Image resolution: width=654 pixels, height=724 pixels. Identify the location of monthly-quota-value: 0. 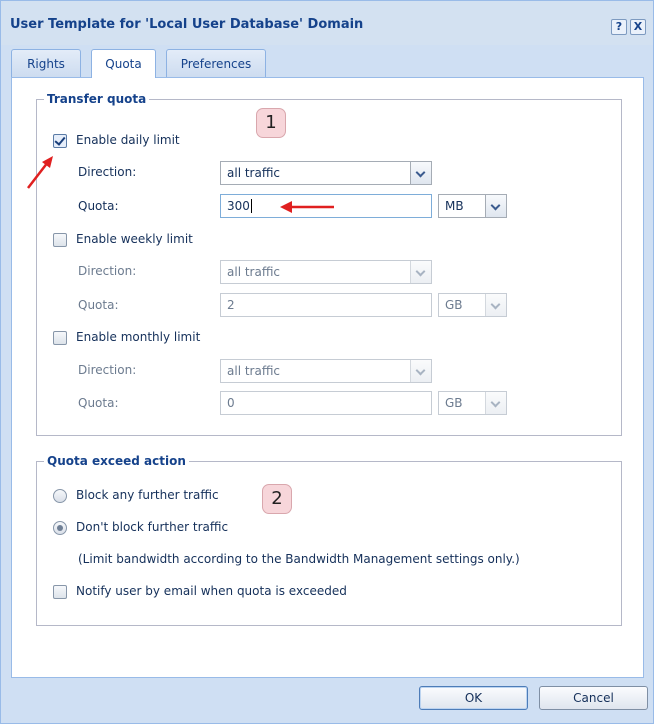
(231, 403).